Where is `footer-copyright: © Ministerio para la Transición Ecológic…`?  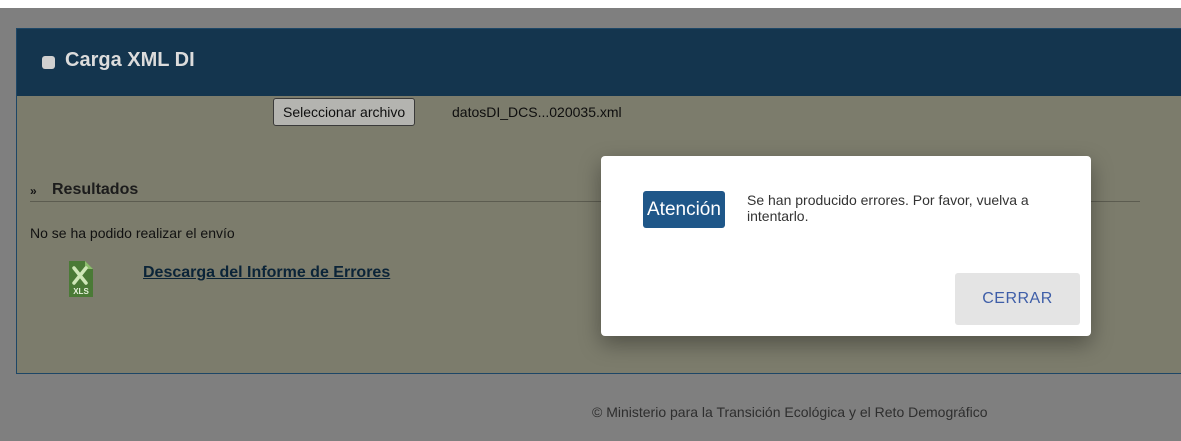 footer-copyright: © Ministerio para la Transición Ecológic… is located at coordinates (790, 412).